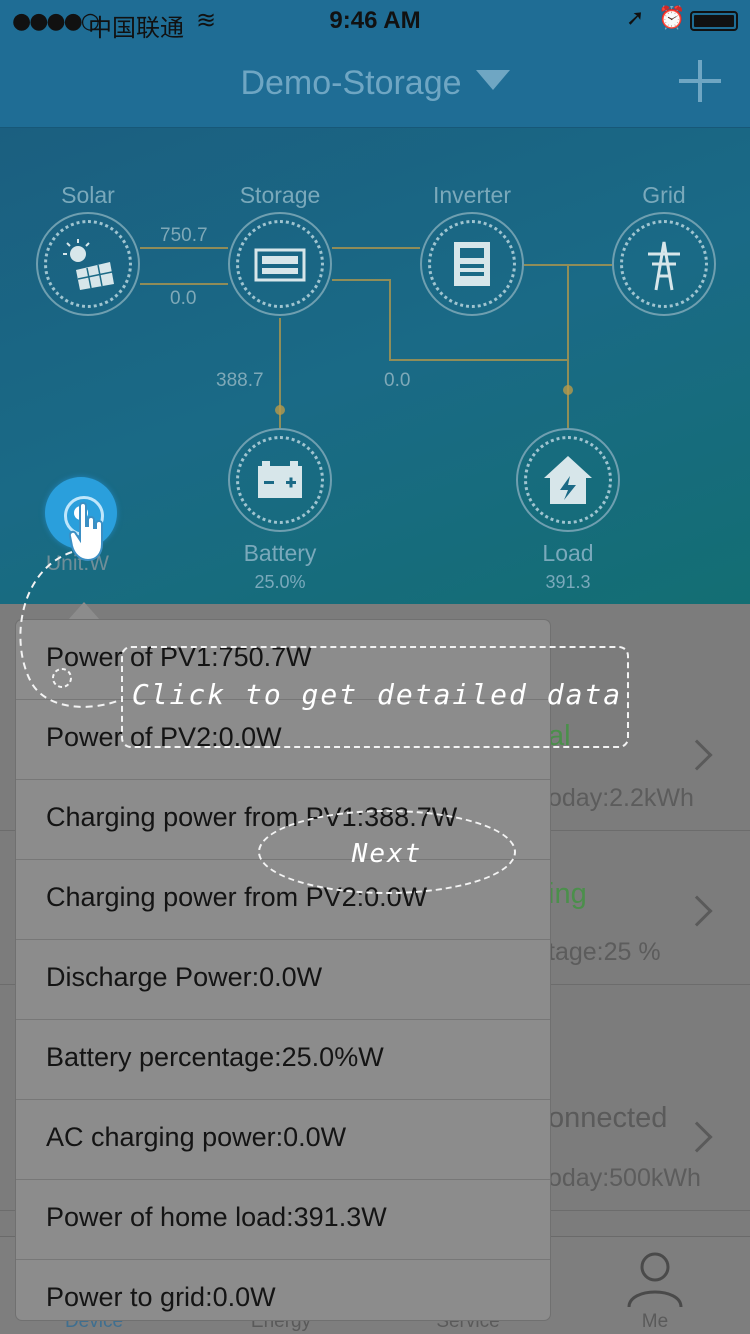 This screenshot has width=750, height=1334. I want to click on guide-tooltip: Click to get detailed data, so click(375, 697).